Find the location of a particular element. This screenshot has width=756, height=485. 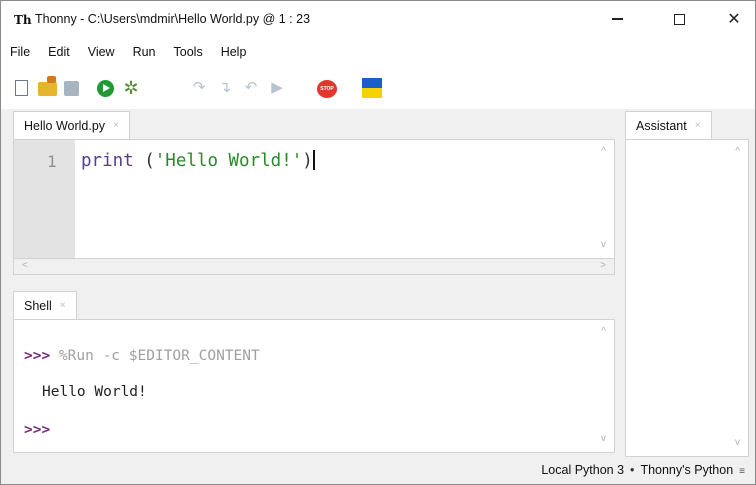

horizontal-scrollbar: < > is located at coordinates (314, 267).